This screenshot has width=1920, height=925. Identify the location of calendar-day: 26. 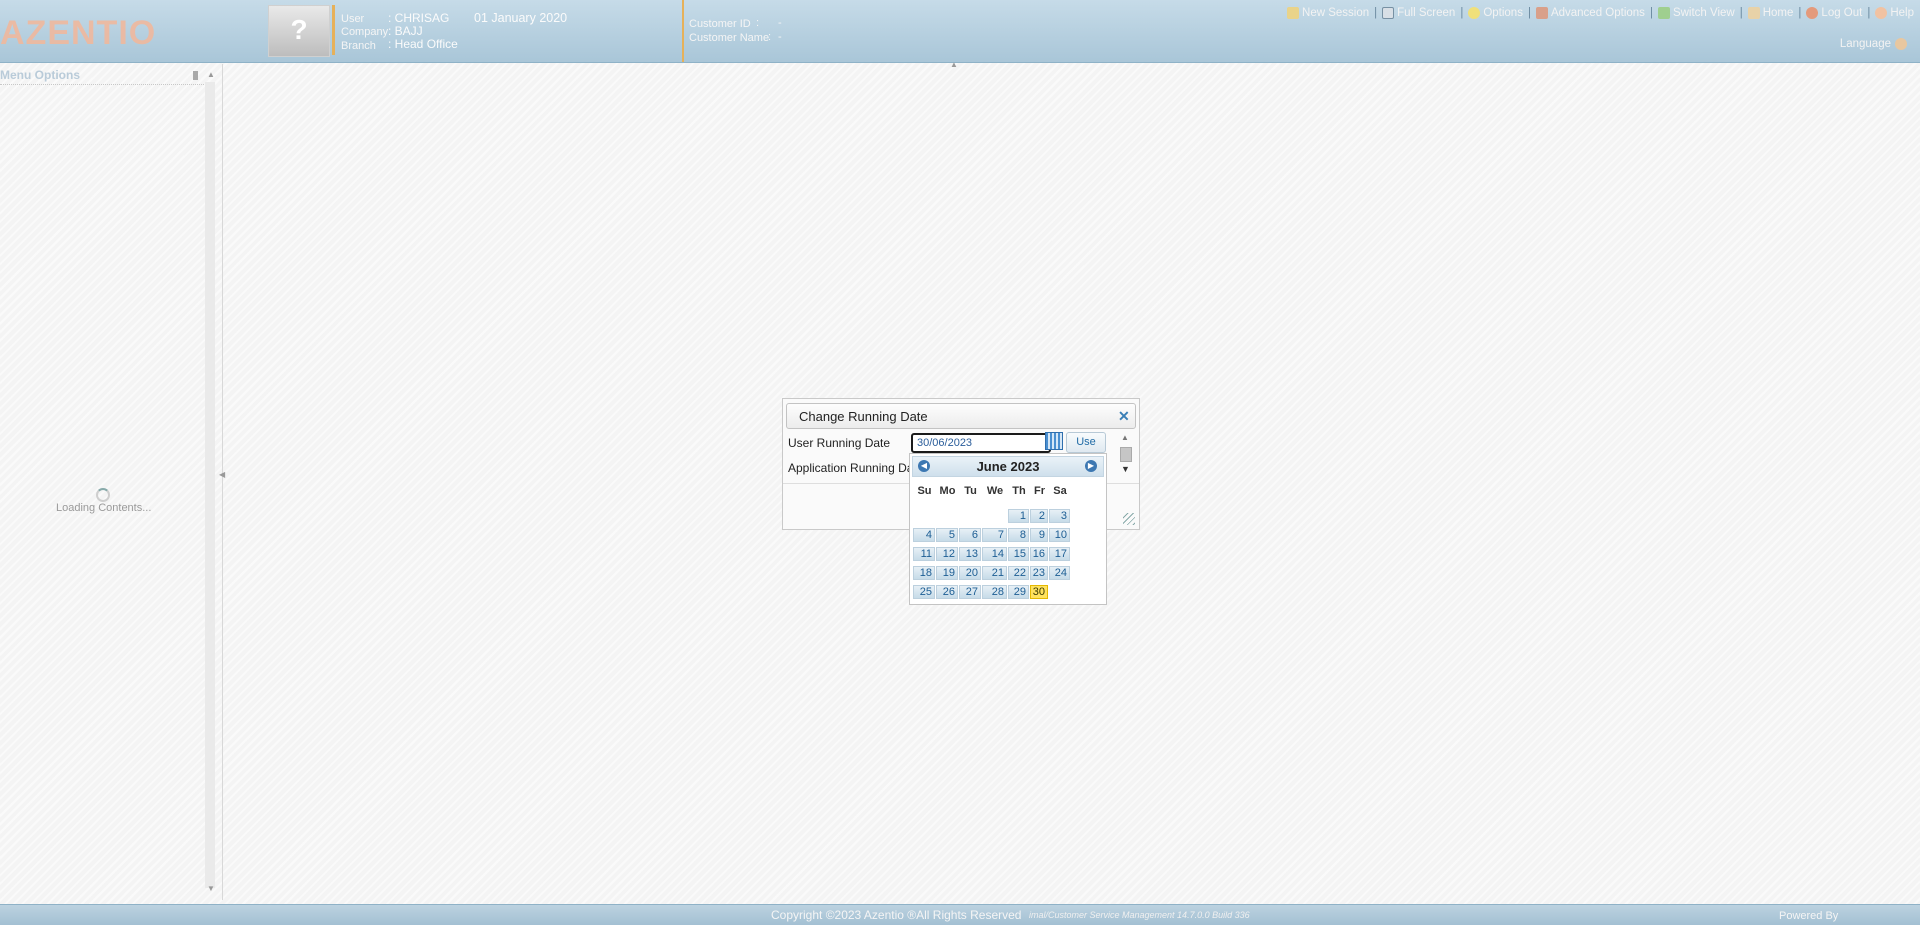
(947, 592).